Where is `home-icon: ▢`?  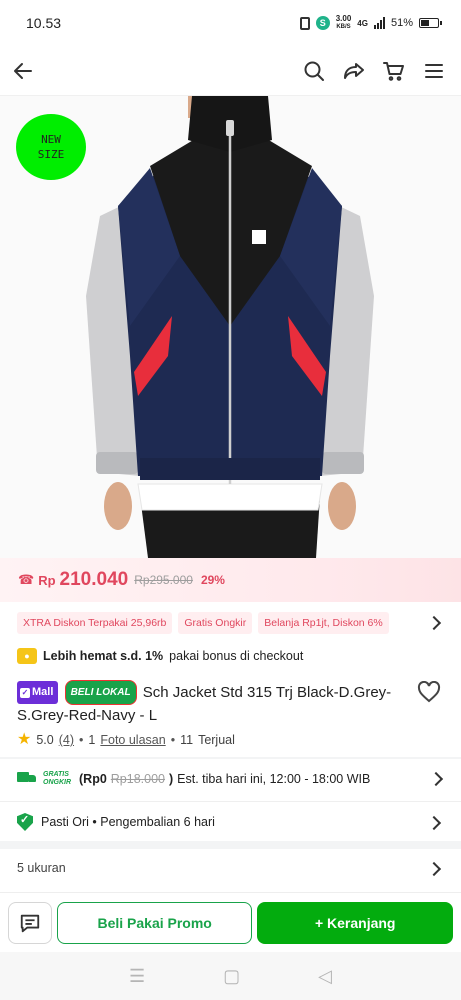
home-icon: ▢ is located at coordinates (231, 976).